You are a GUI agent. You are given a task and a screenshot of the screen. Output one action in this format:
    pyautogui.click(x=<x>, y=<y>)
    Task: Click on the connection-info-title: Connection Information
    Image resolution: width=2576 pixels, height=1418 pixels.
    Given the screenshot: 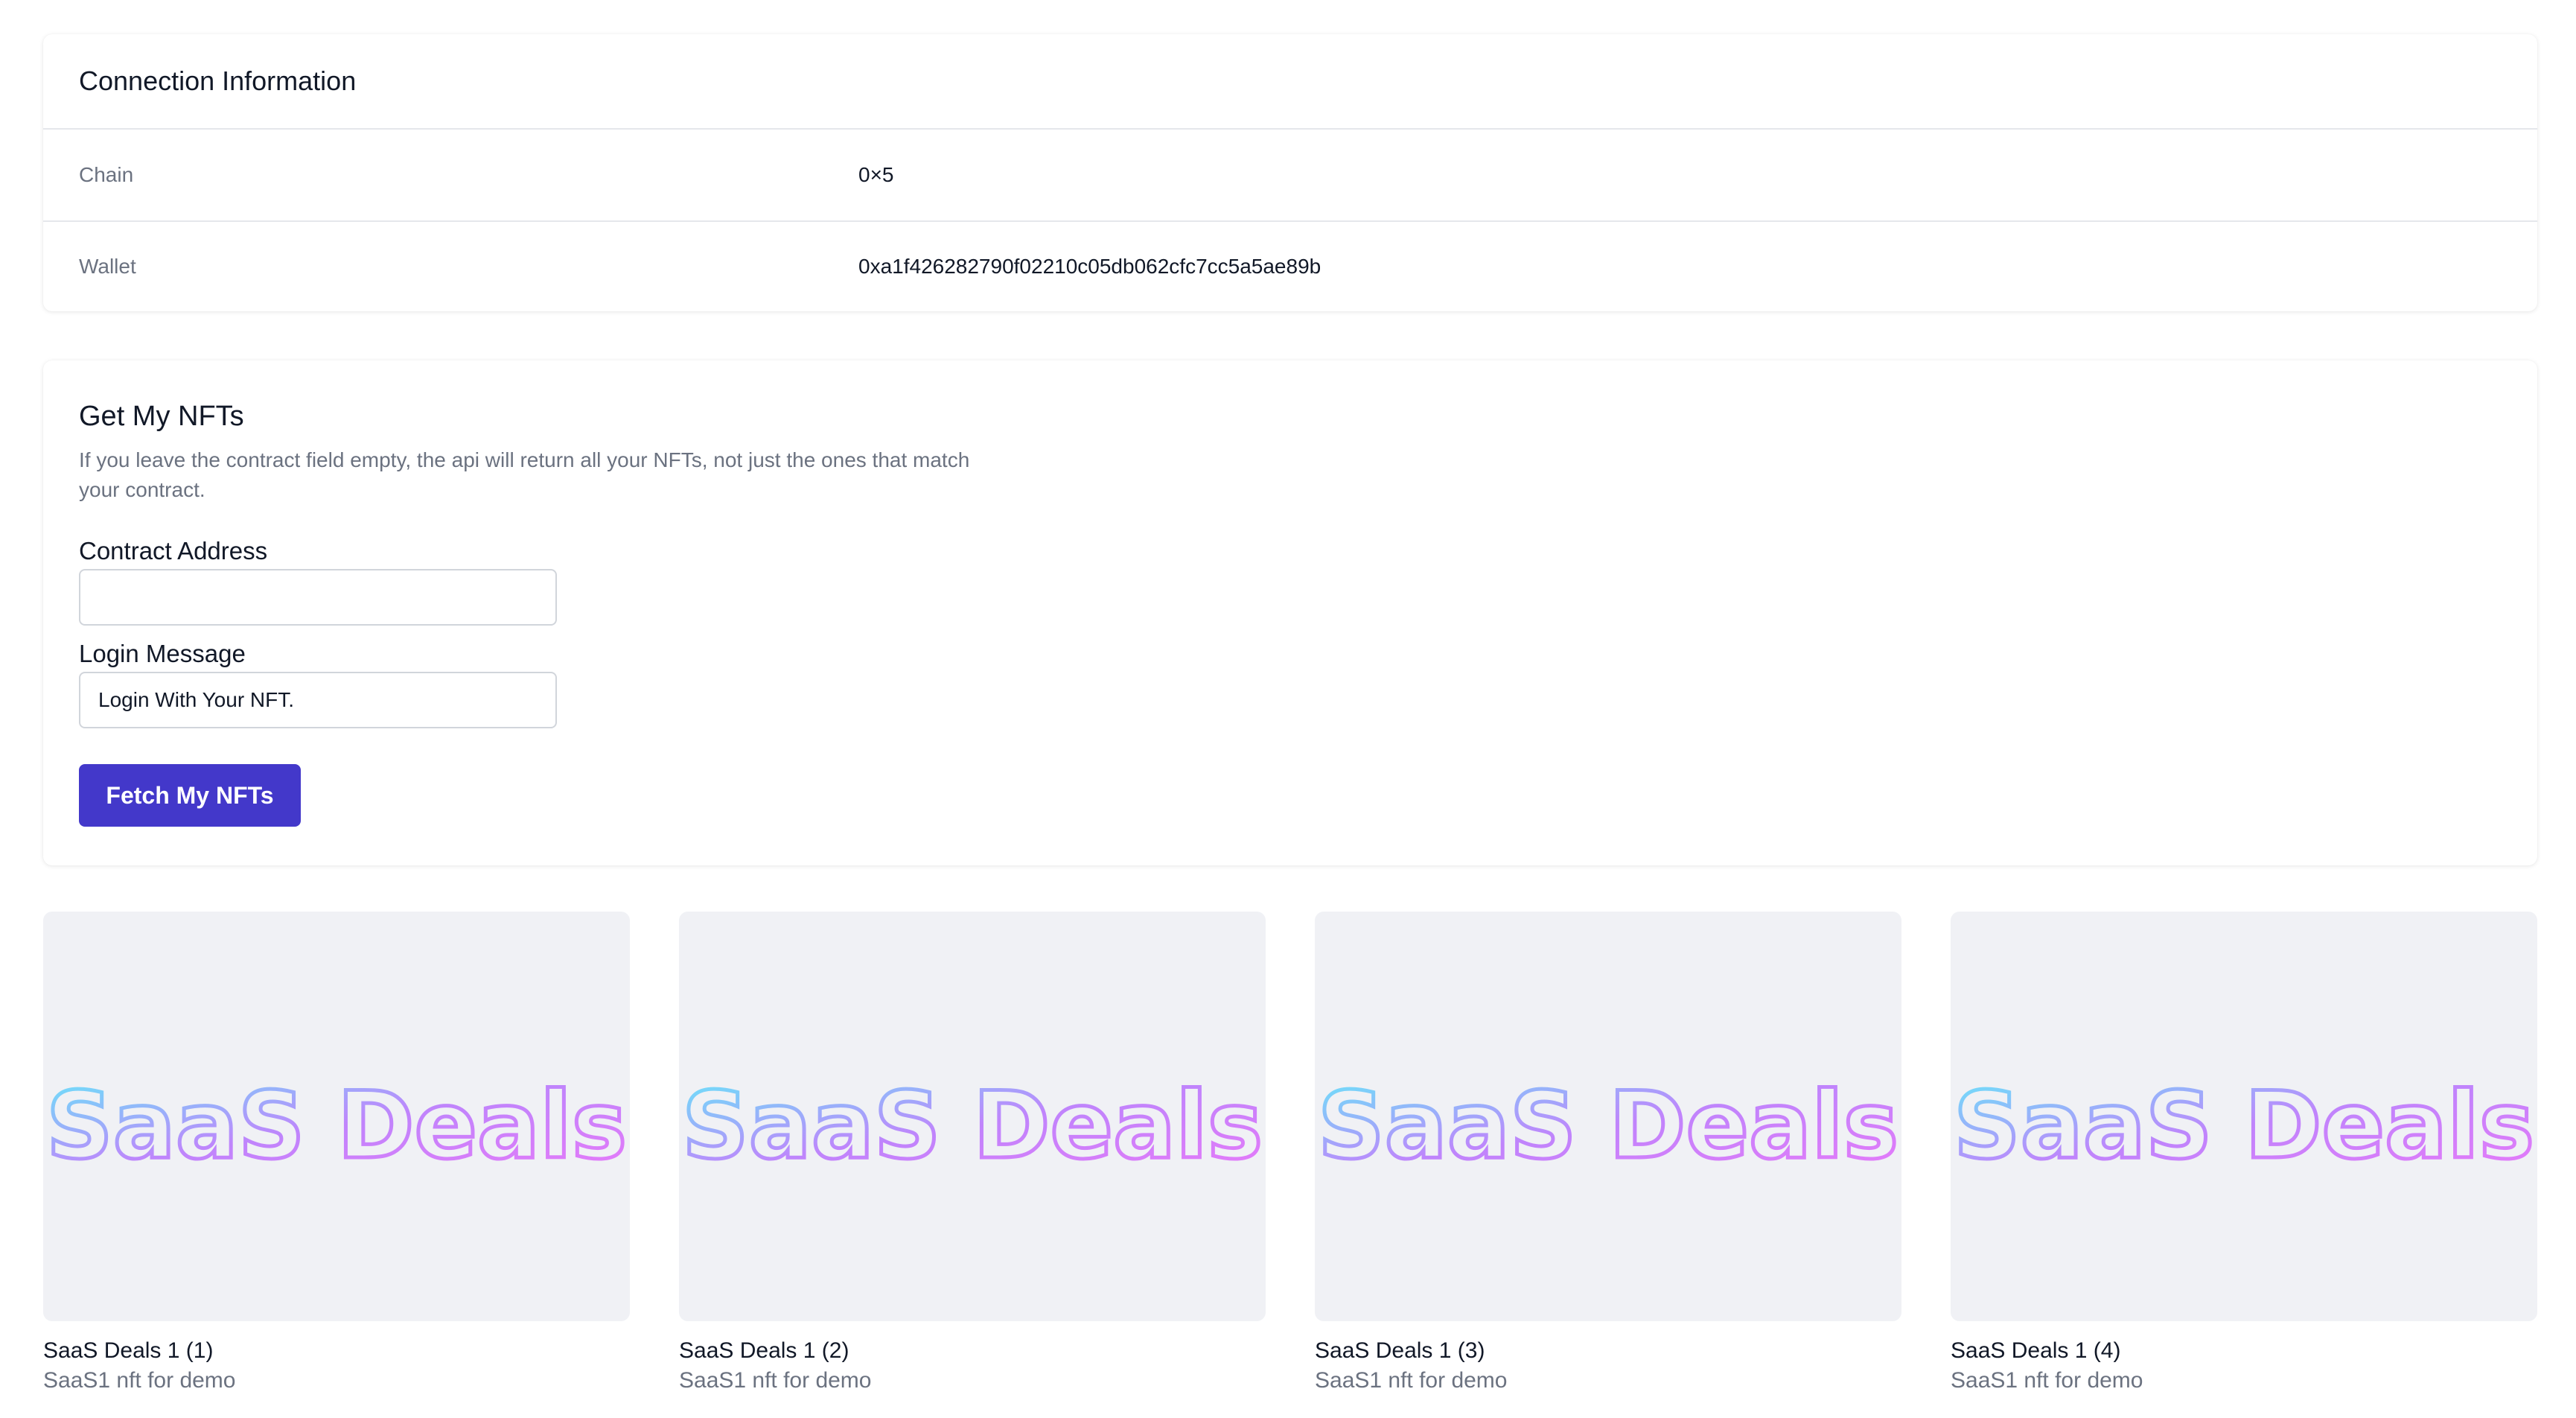 What is the action you would take?
    pyautogui.click(x=1290, y=82)
    